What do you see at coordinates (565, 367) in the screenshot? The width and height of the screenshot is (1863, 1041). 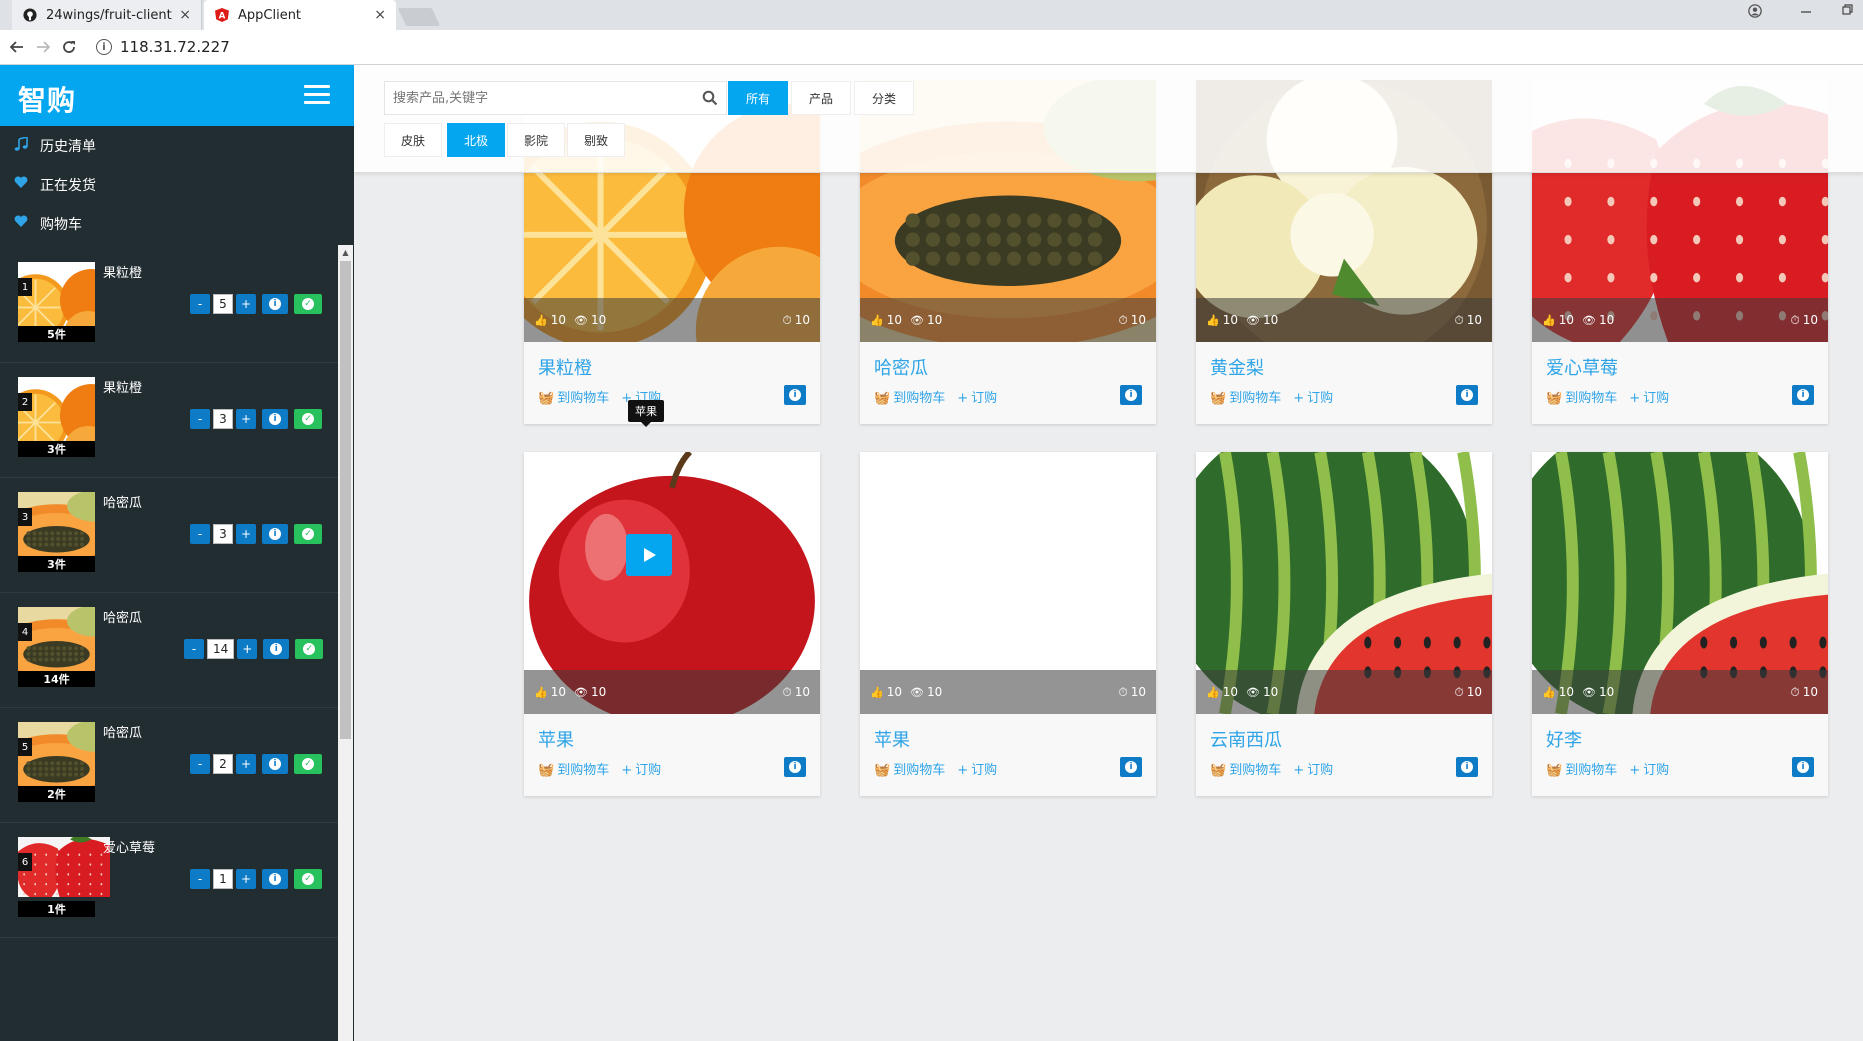 I see `product-title: 果粒橙` at bounding box center [565, 367].